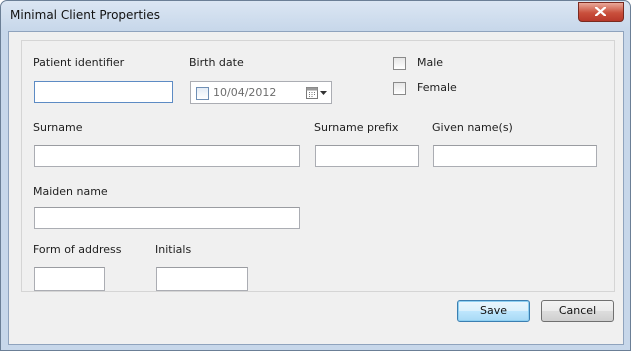 The width and height of the screenshot is (631, 351). What do you see at coordinates (399, 63) in the screenshot?
I see `male-checkbox` at bounding box center [399, 63].